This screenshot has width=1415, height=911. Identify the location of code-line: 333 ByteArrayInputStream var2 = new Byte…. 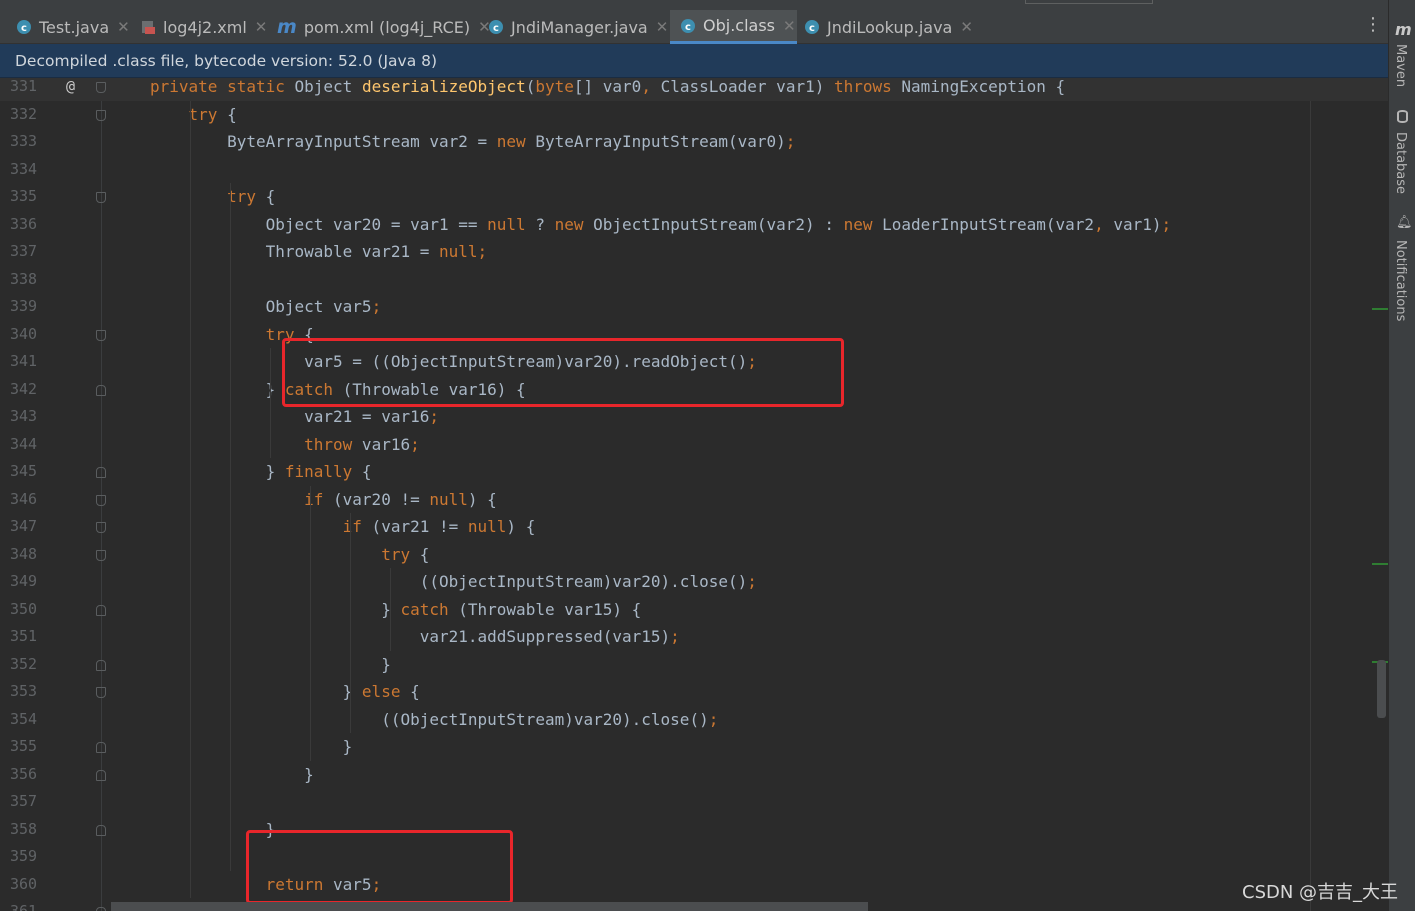
(694, 142).